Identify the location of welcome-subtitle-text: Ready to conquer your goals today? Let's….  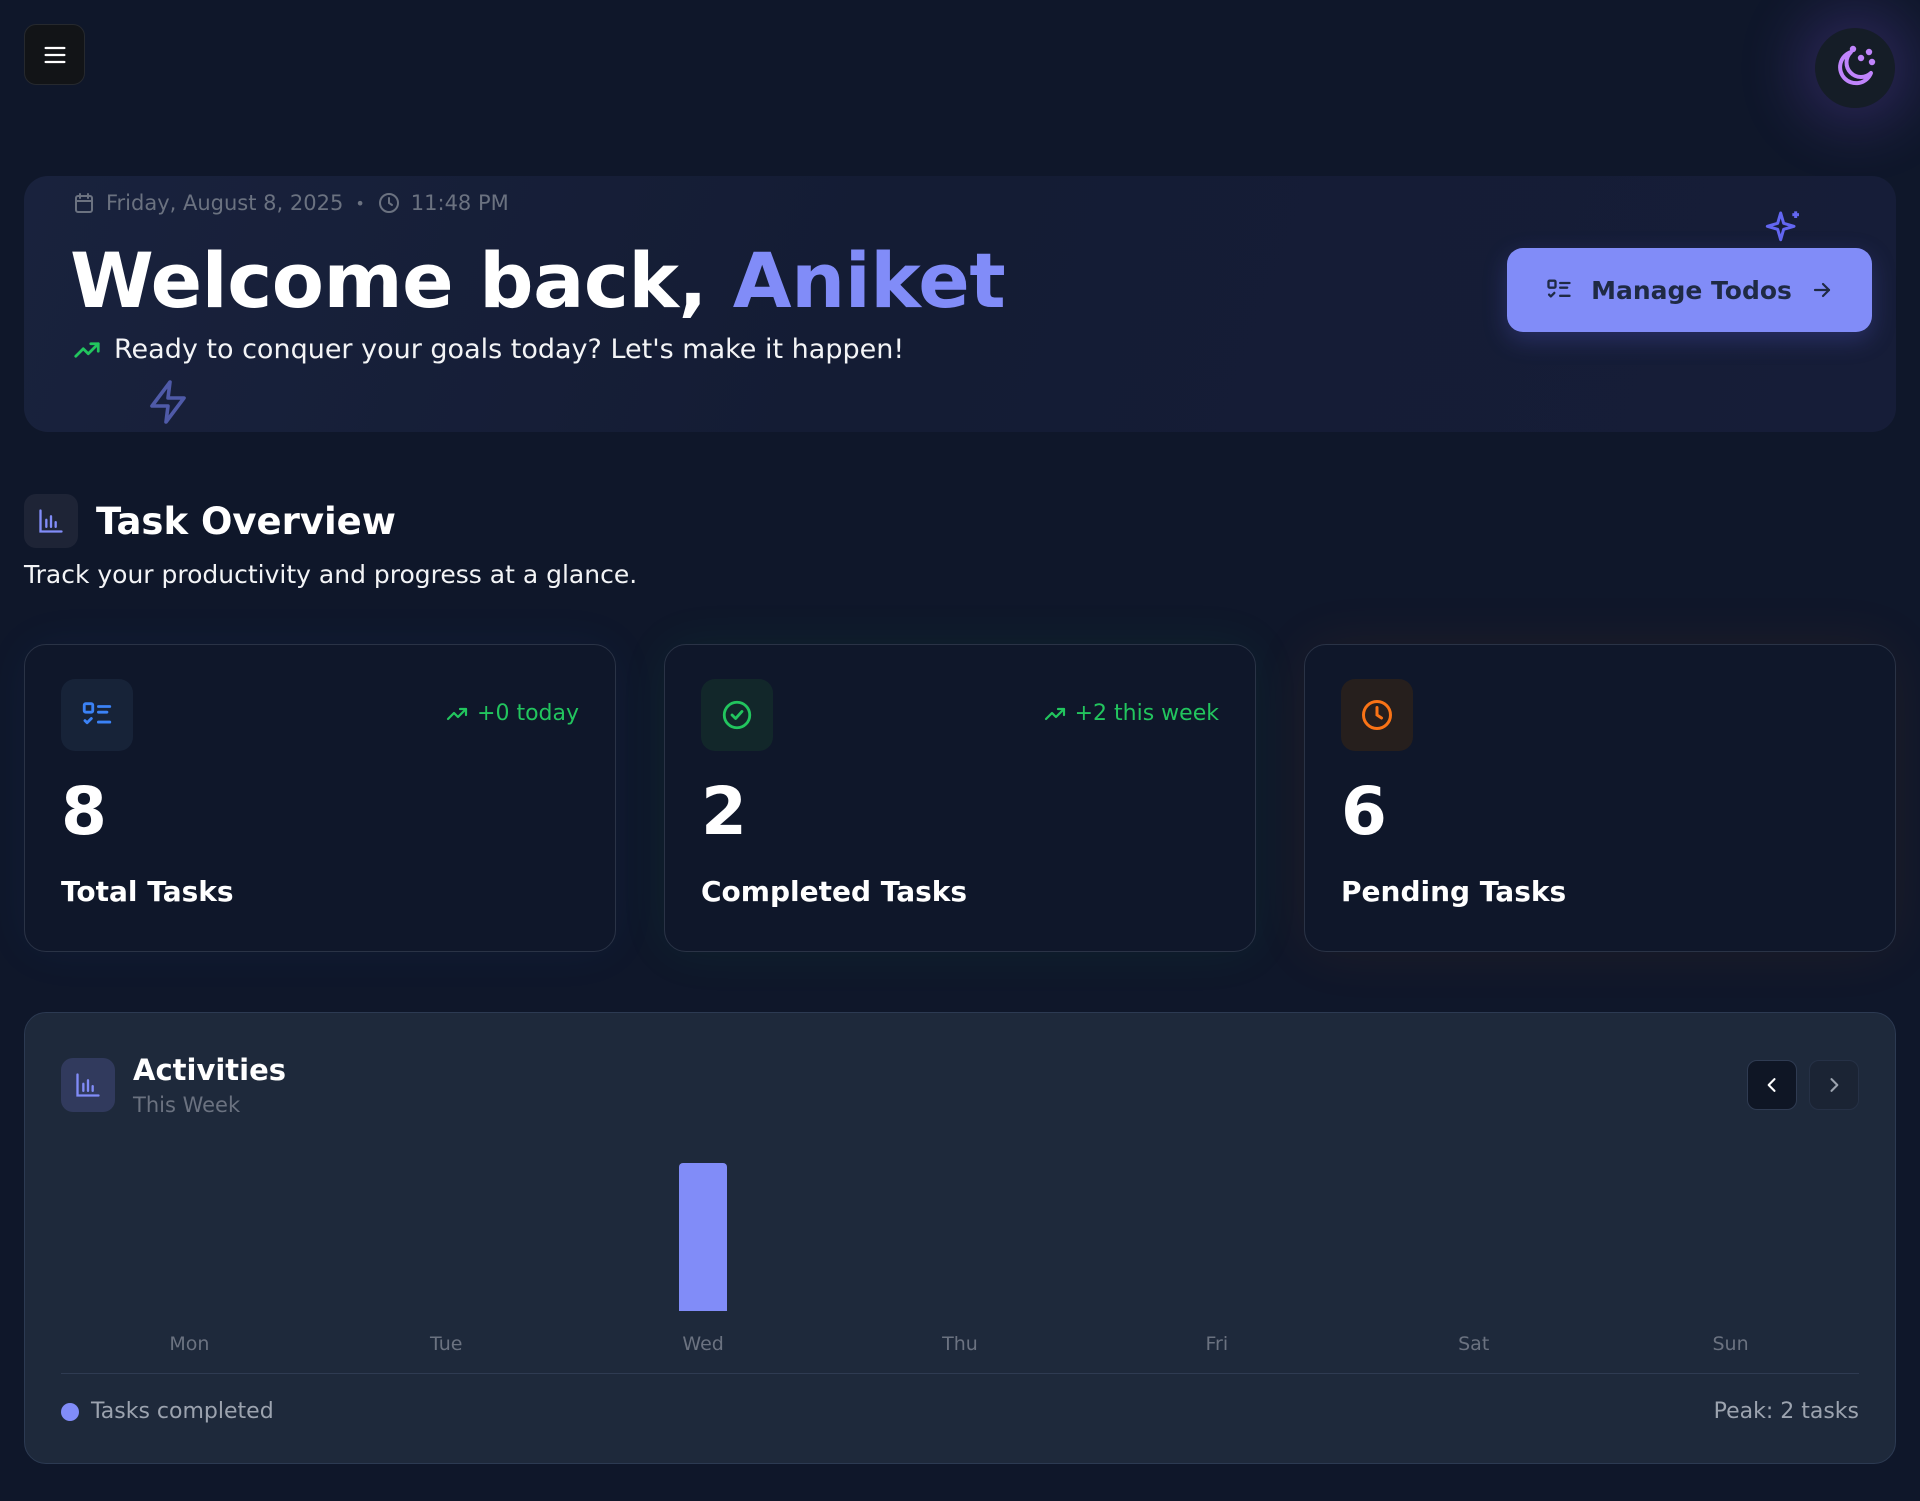
(509, 349).